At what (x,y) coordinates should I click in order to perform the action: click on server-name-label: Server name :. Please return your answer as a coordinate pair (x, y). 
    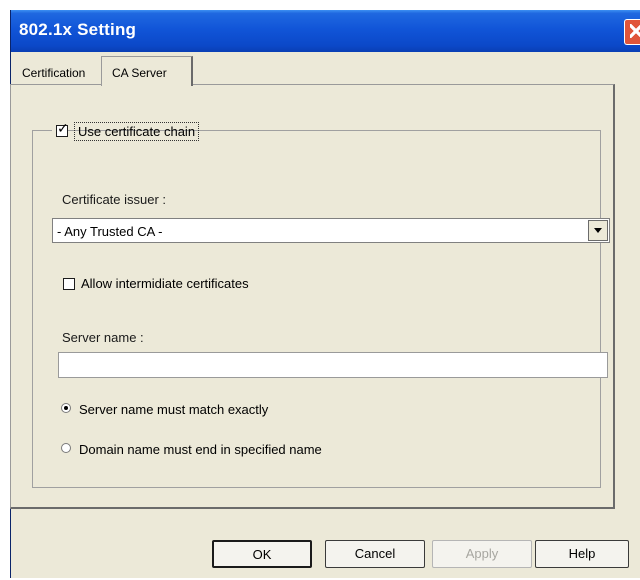
    Looking at the image, I should click on (103, 337).